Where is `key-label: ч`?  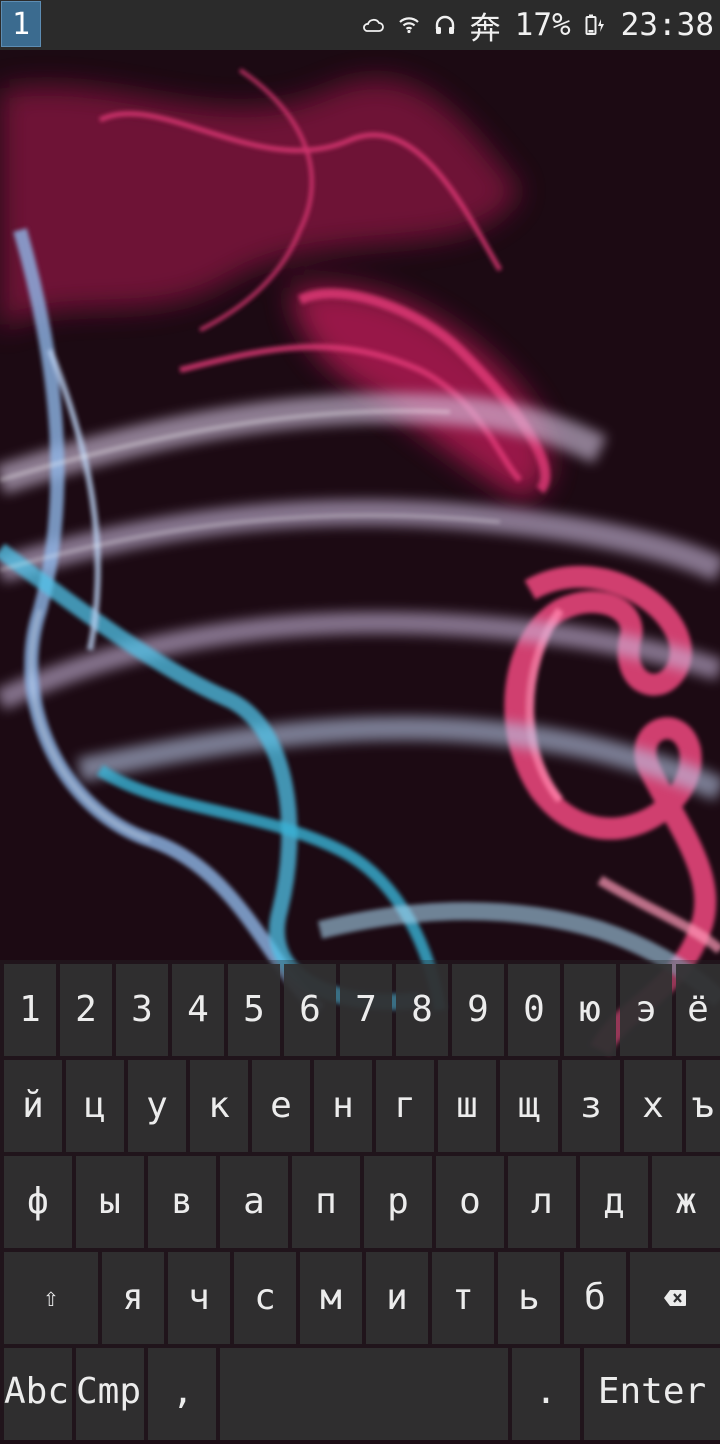
key-label: ч is located at coordinates (199, 1297).